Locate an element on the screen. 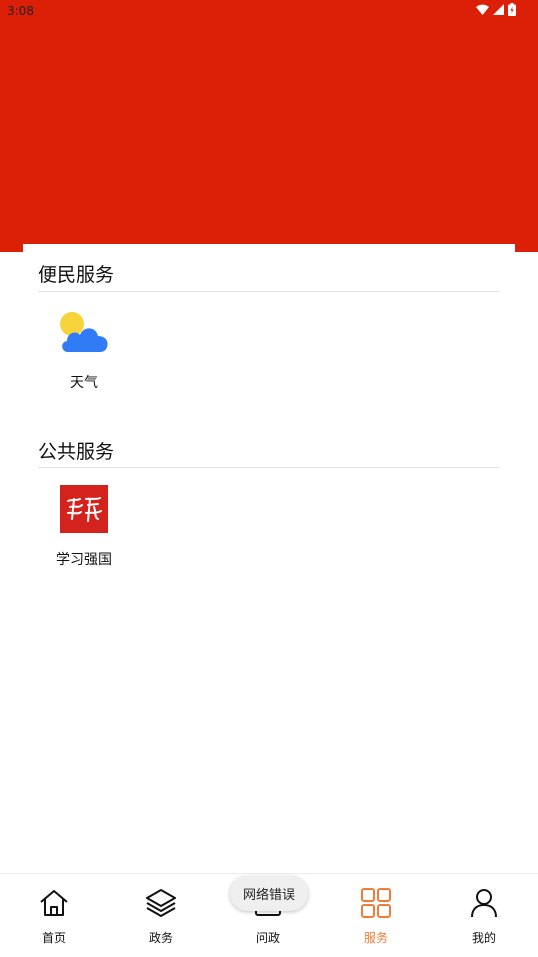  weather-icon is located at coordinates (84, 332).